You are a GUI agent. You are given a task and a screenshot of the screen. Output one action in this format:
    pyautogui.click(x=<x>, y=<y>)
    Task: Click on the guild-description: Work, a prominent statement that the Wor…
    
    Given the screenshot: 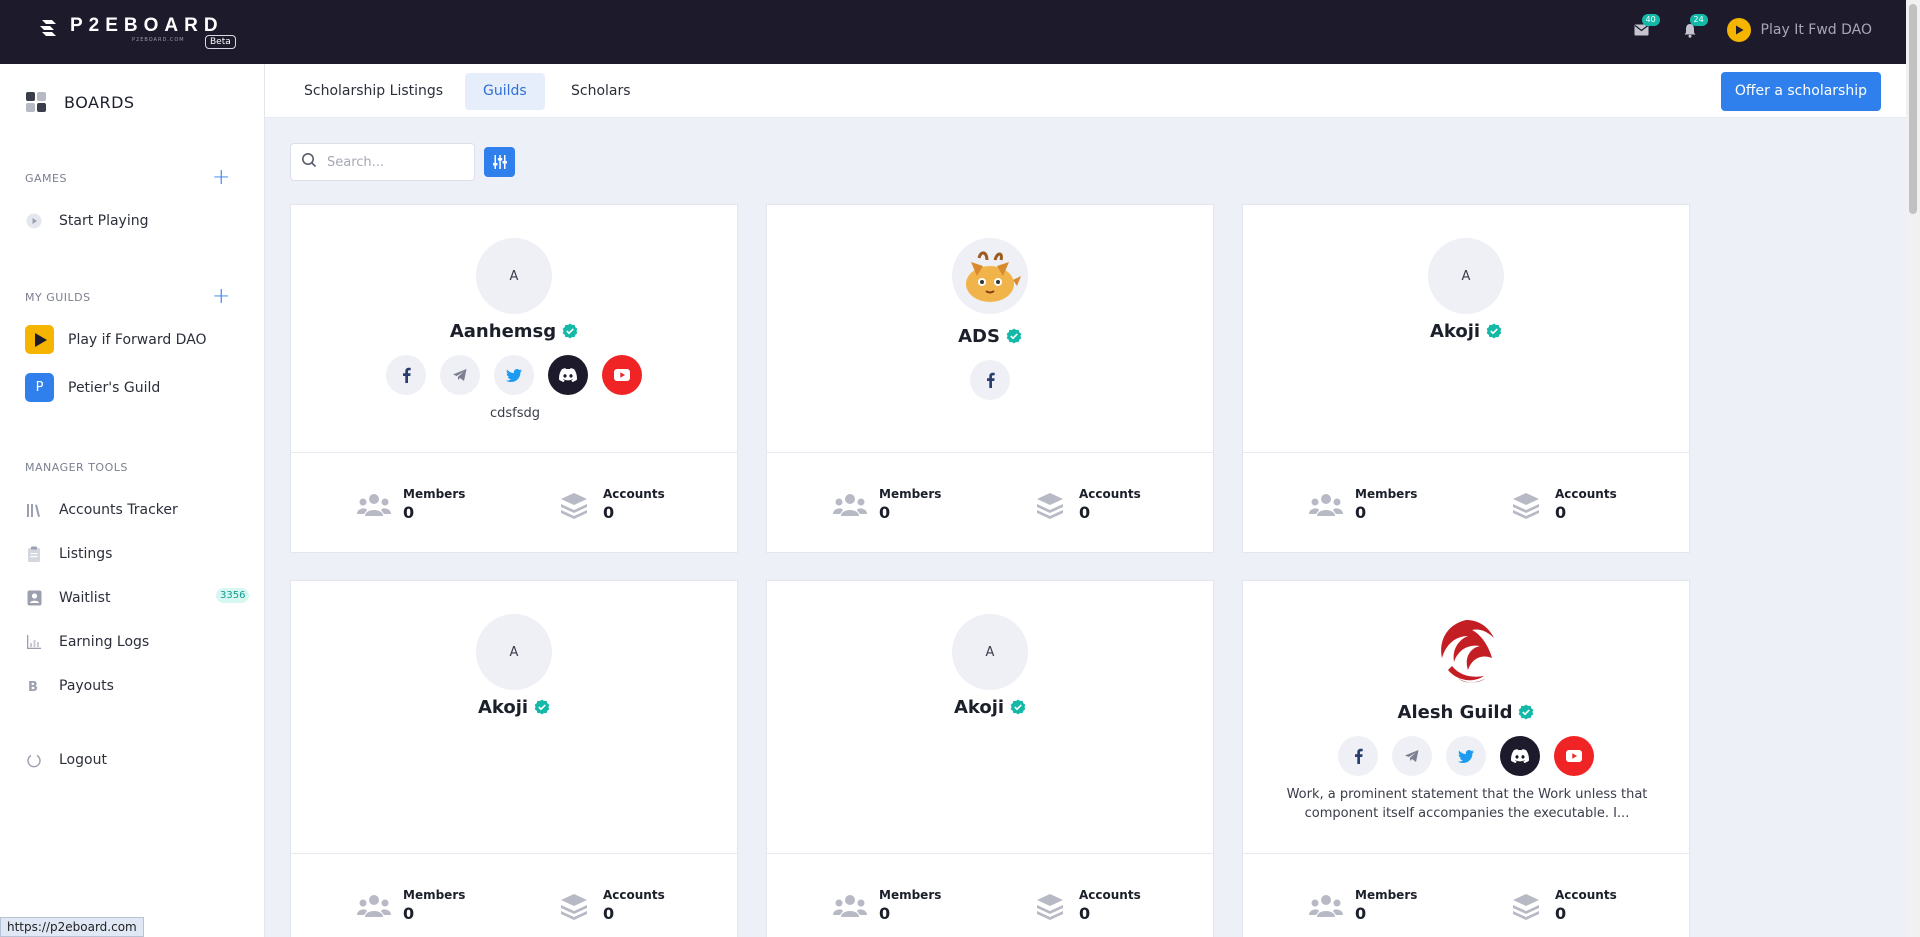 What is the action you would take?
    pyautogui.click(x=1467, y=804)
    